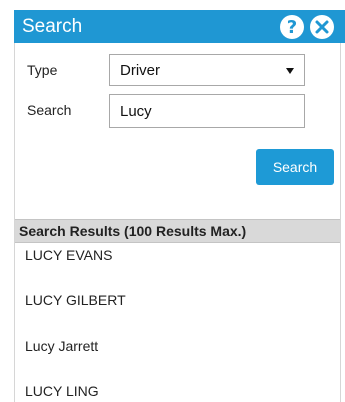 Image resolution: width=345 pixels, height=402 pixels. I want to click on panel-title: Search, so click(52, 26).